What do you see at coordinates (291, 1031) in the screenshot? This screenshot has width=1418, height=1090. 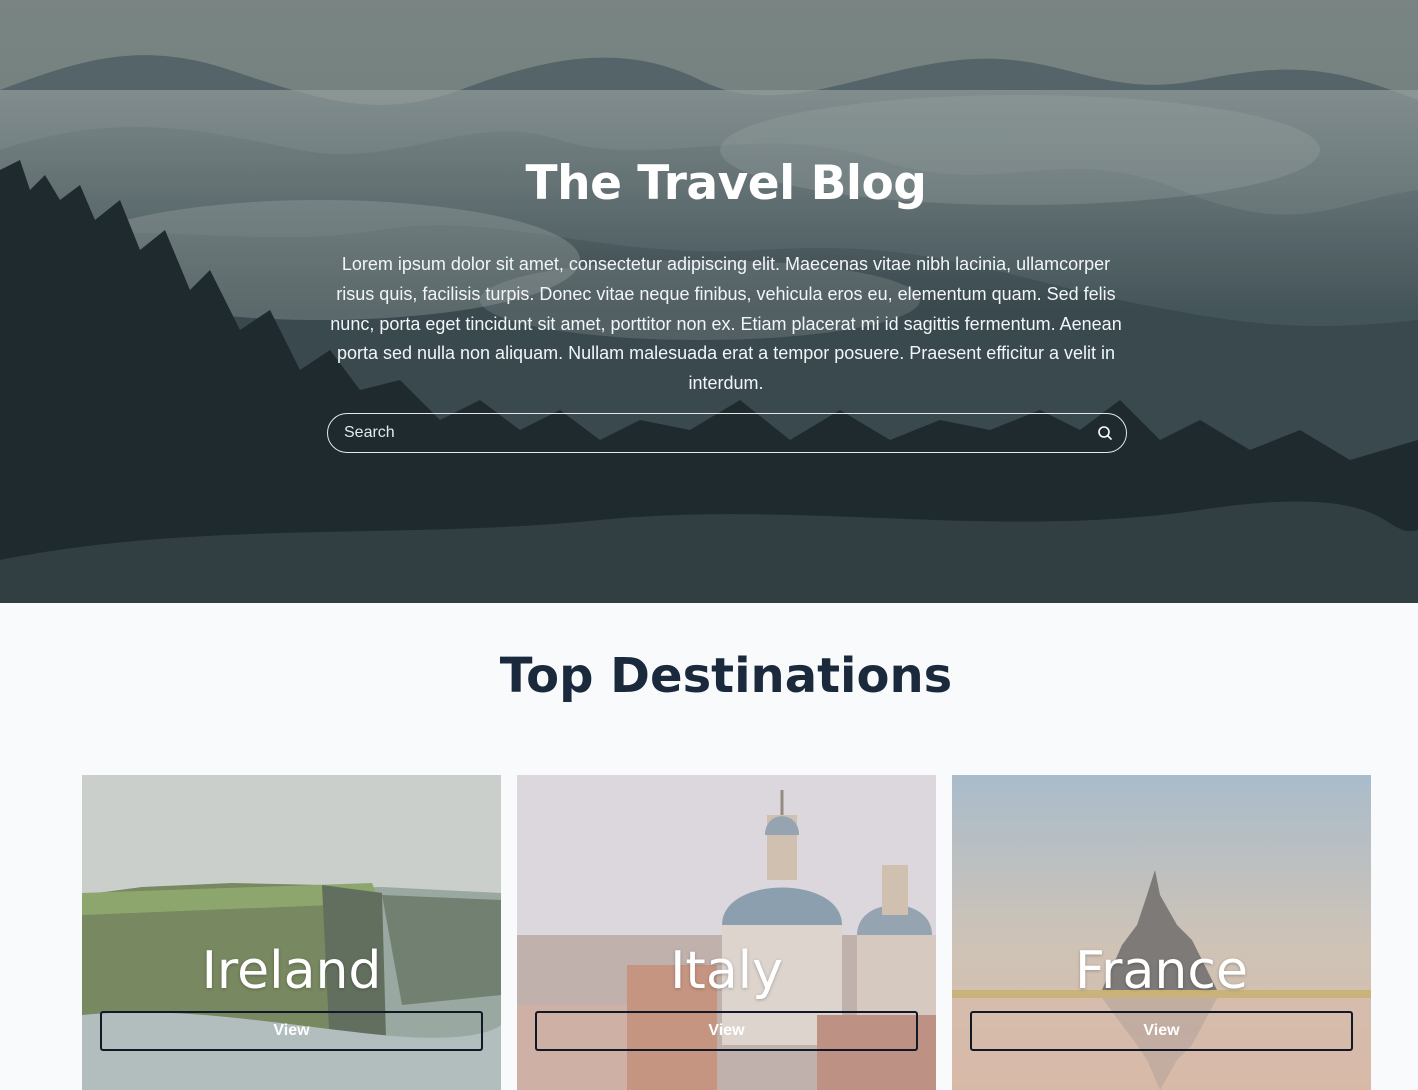 I see `view-ireland-button: View` at bounding box center [291, 1031].